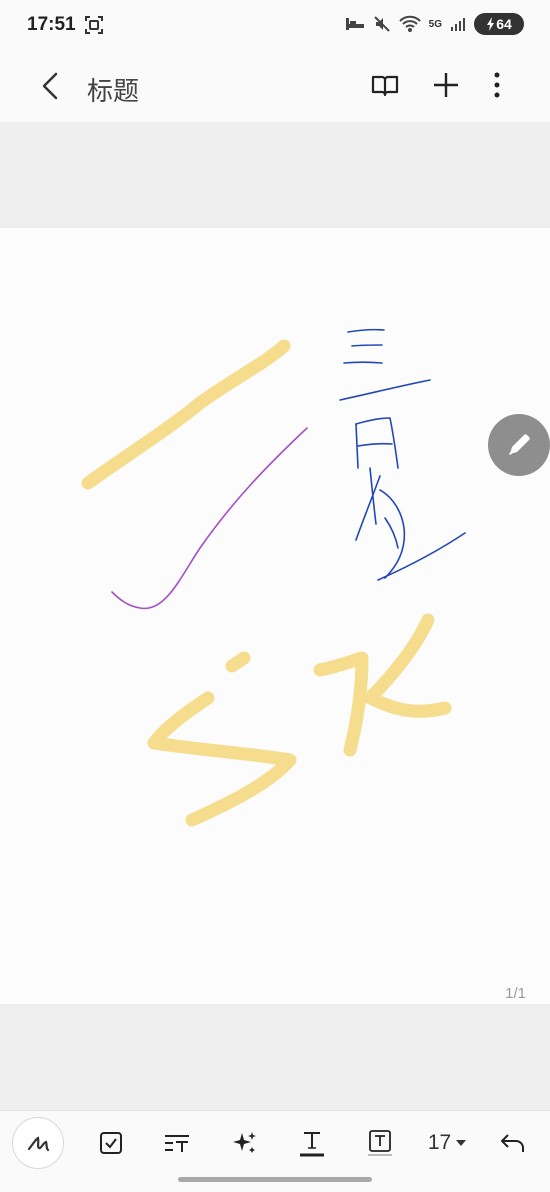 This screenshot has height=1192, width=550. I want to click on more-vertical-icon, so click(497, 85).